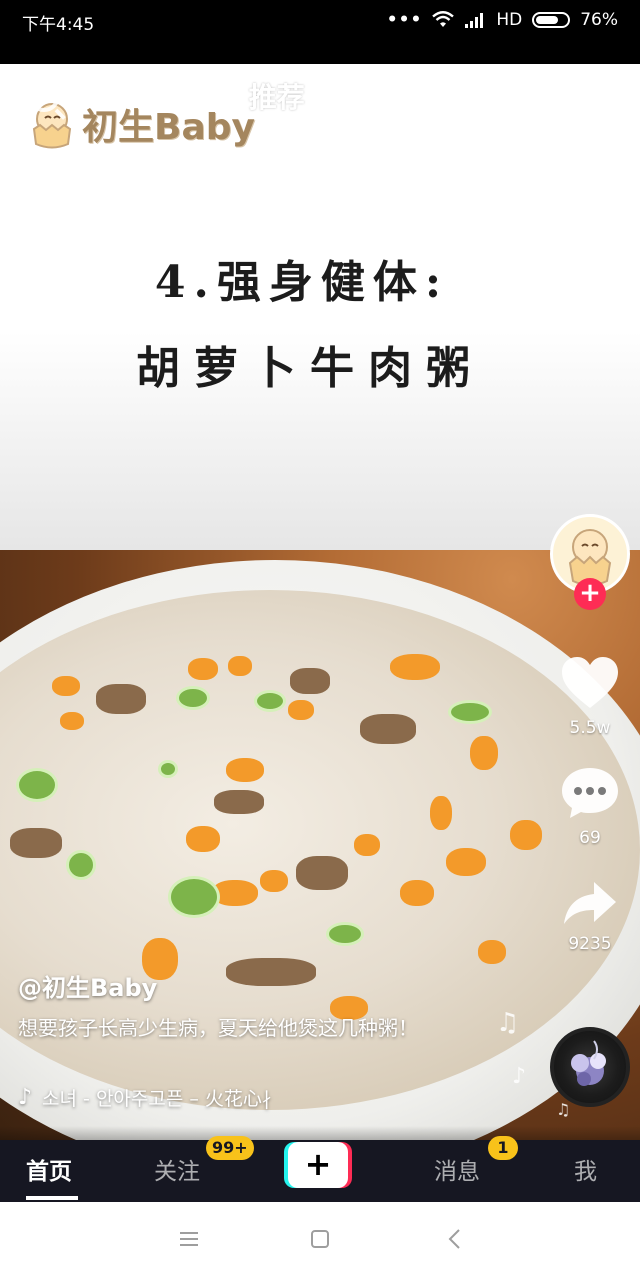 Image resolution: width=640 pixels, height=1280 pixels. Describe the element at coordinates (87, 985) in the screenshot. I see `creator-username: @初生Baby` at that location.